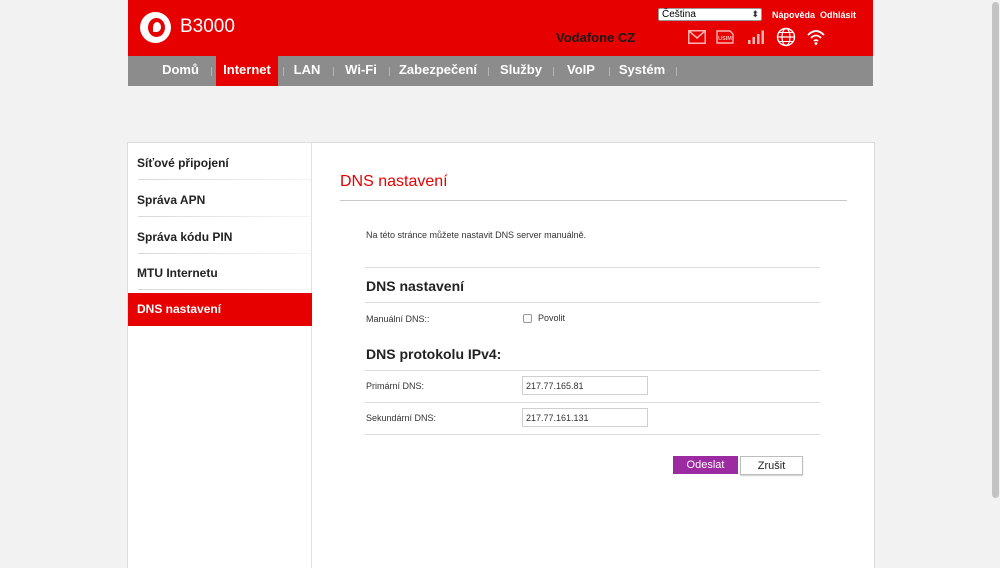 The image size is (1000, 568). What do you see at coordinates (220, 237) in the screenshot?
I see `sidebar-item-pin: Správa kódu PIN` at bounding box center [220, 237].